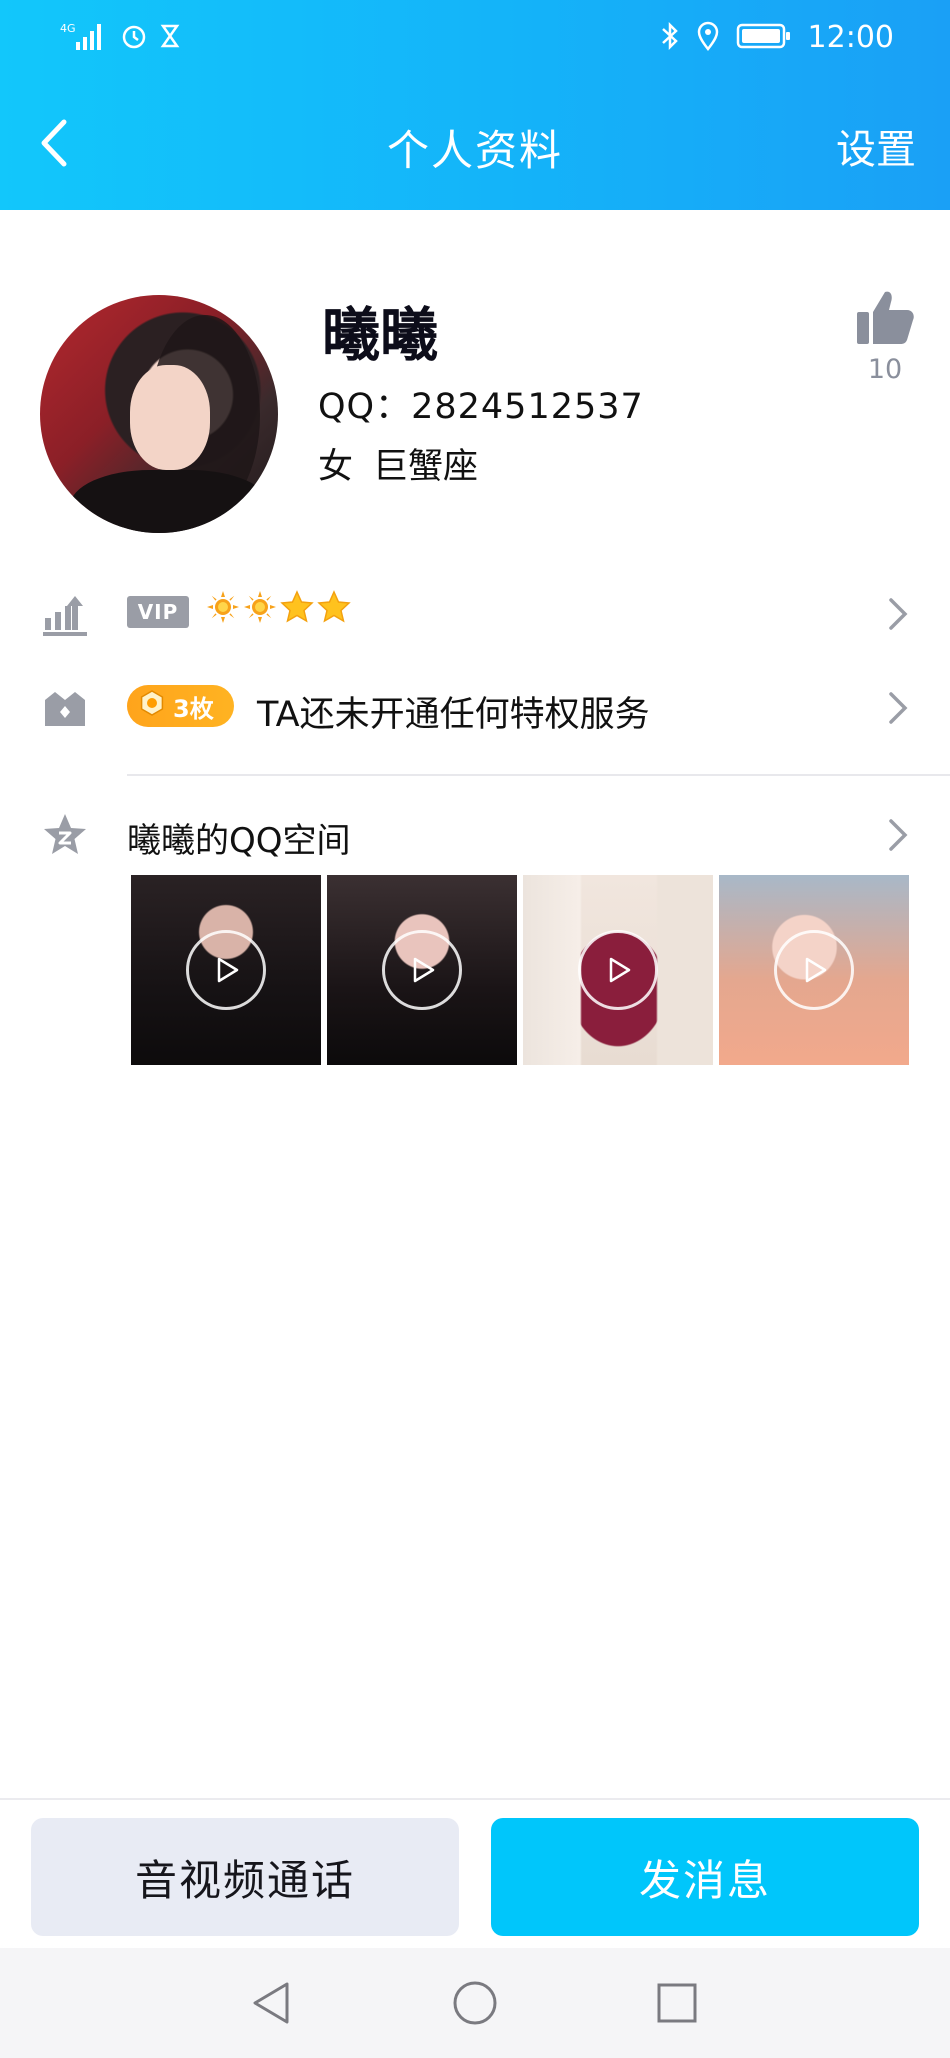 Image resolution: width=950 pixels, height=2058 pixels. Describe the element at coordinates (876, 146) in the screenshot. I see `settings-button: 设置` at that location.